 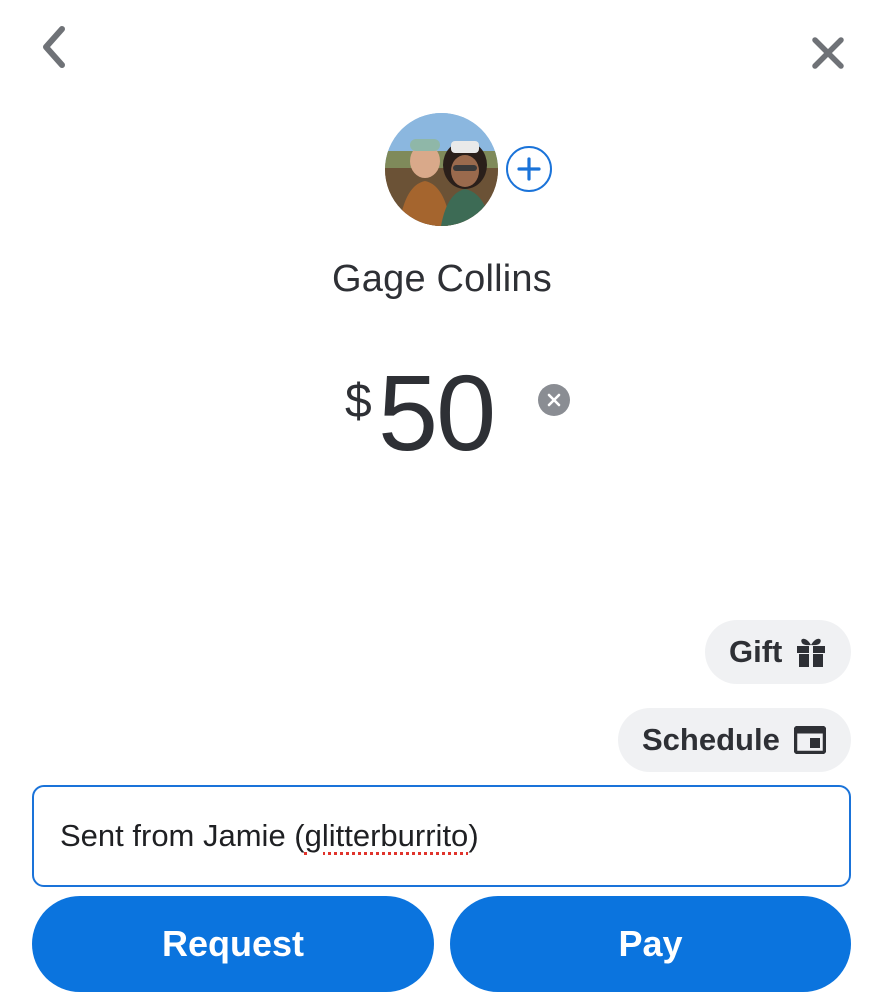 What do you see at coordinates (811, 652) in the screenshot?
I see `gift-icon` at bounding box center [811, 652].